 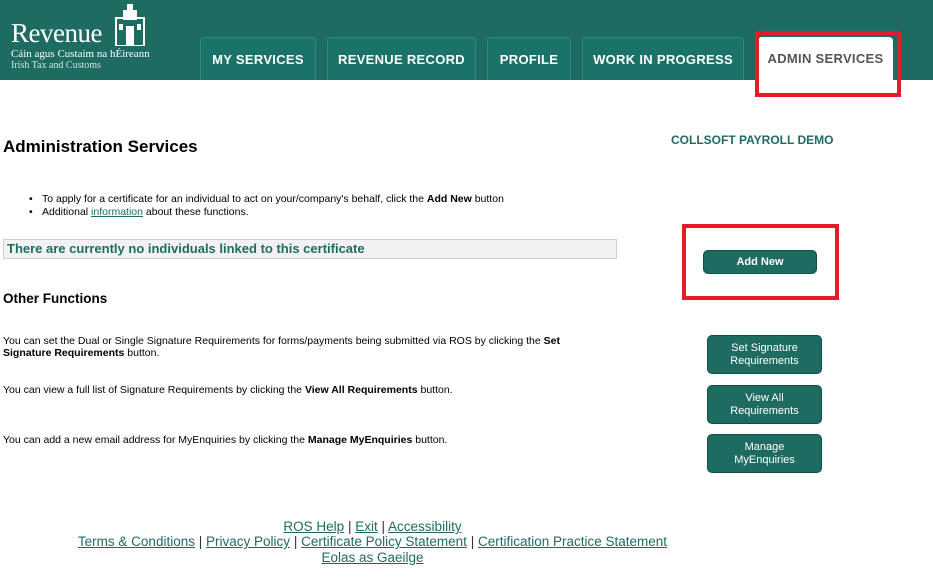 What do you see at coordinates (100, 146) in the screenshot?
I see `page-title: Administration Services` at bounding box center [100, 146].